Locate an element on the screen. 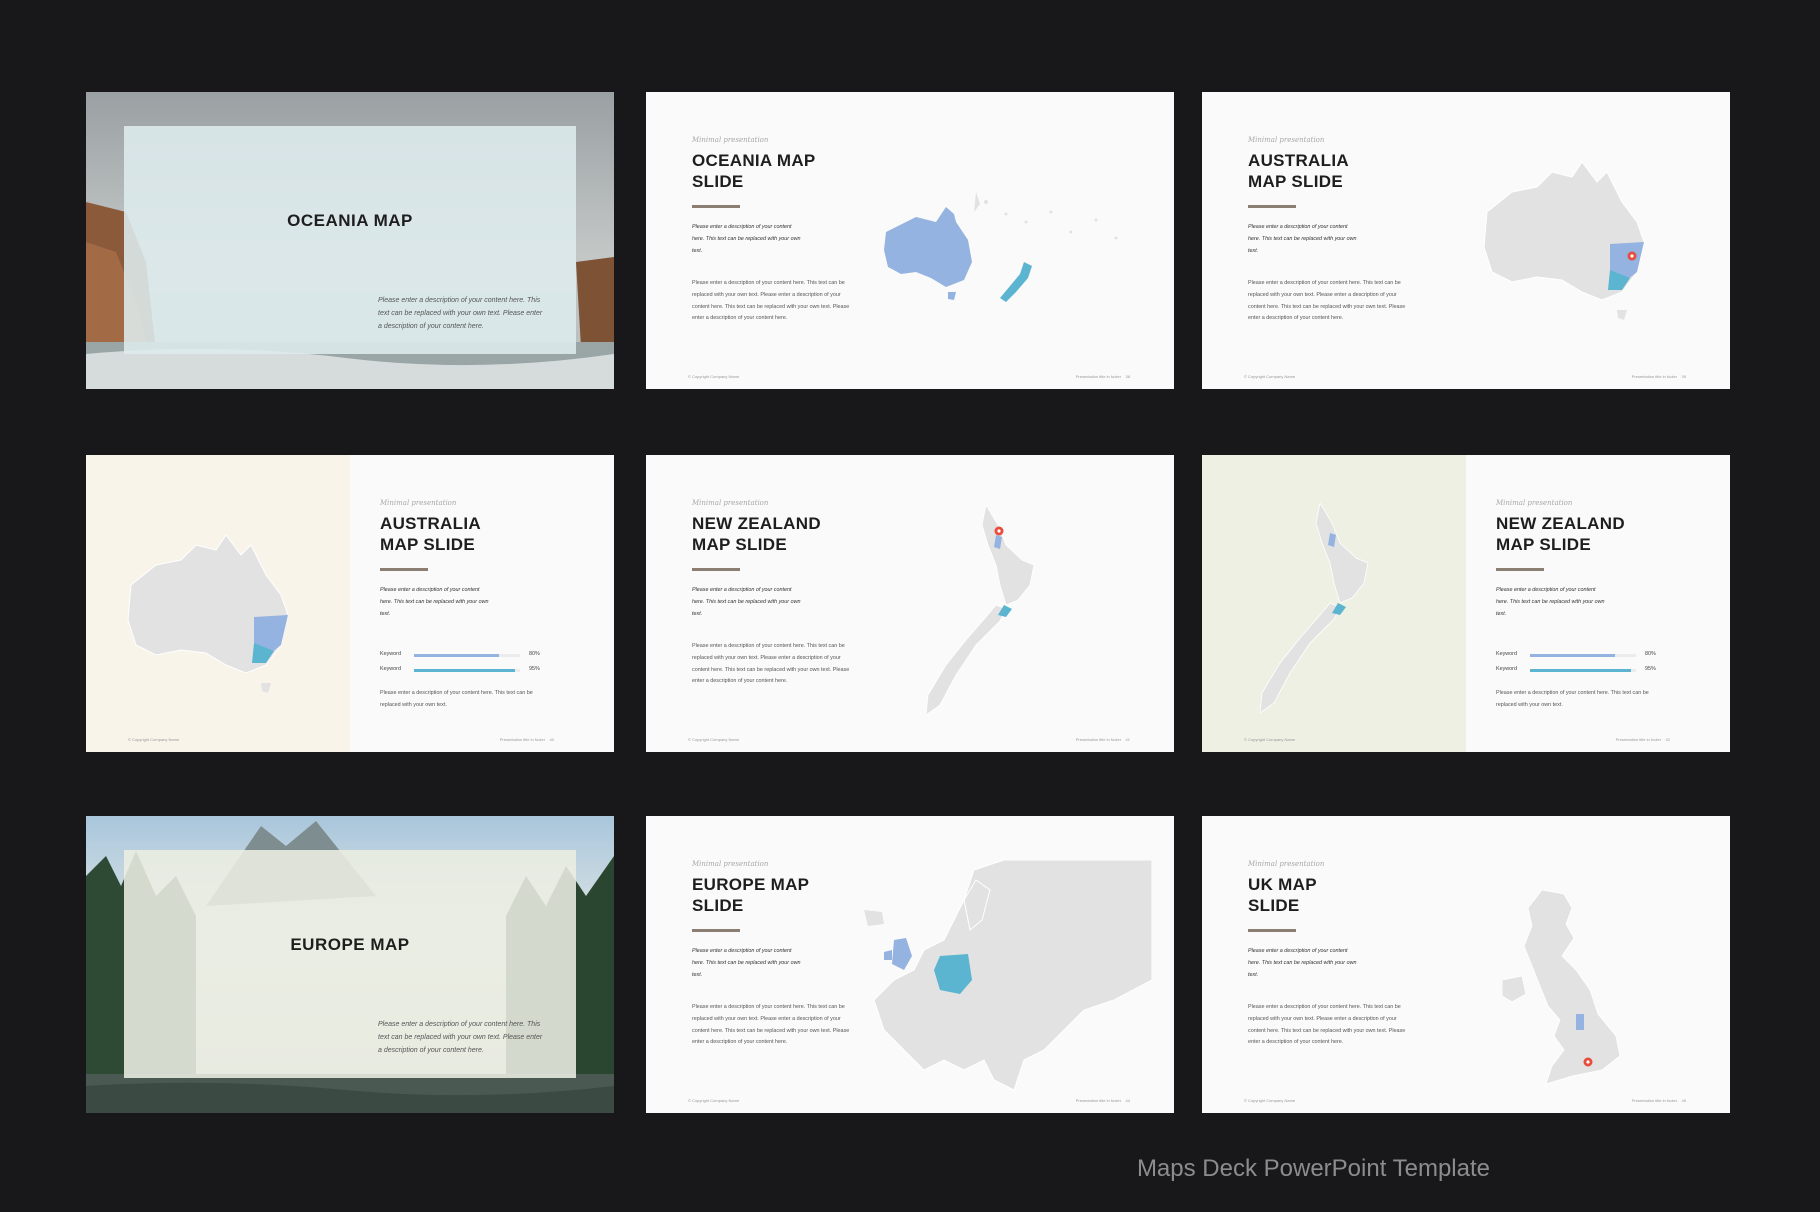 The height and width of the screenshot is (1212, 1820). page-number: 41 is located at coordinates (1127, 739).